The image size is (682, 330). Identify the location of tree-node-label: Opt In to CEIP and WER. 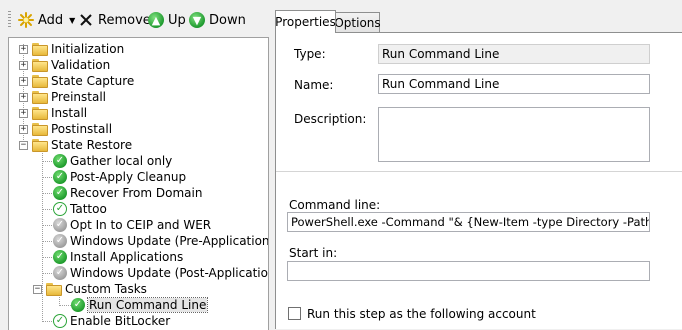
(141, 225).